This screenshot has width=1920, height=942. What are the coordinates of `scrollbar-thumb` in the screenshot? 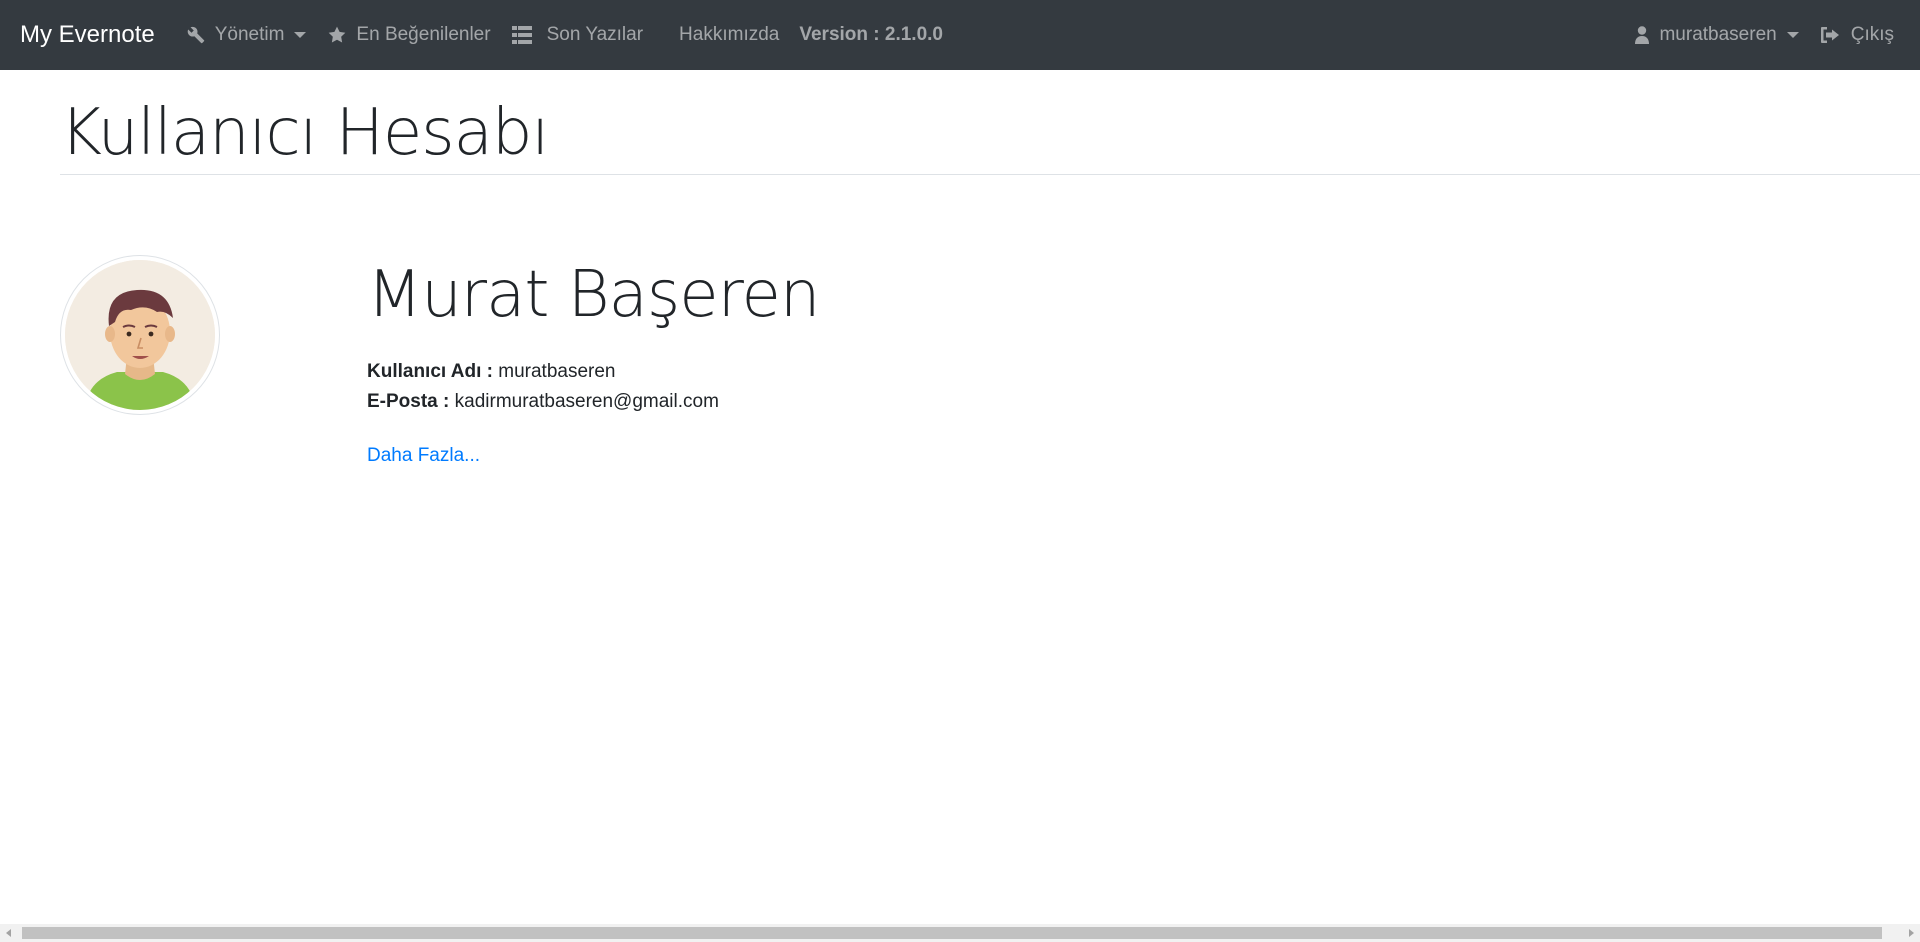 It's located at (952, 933).